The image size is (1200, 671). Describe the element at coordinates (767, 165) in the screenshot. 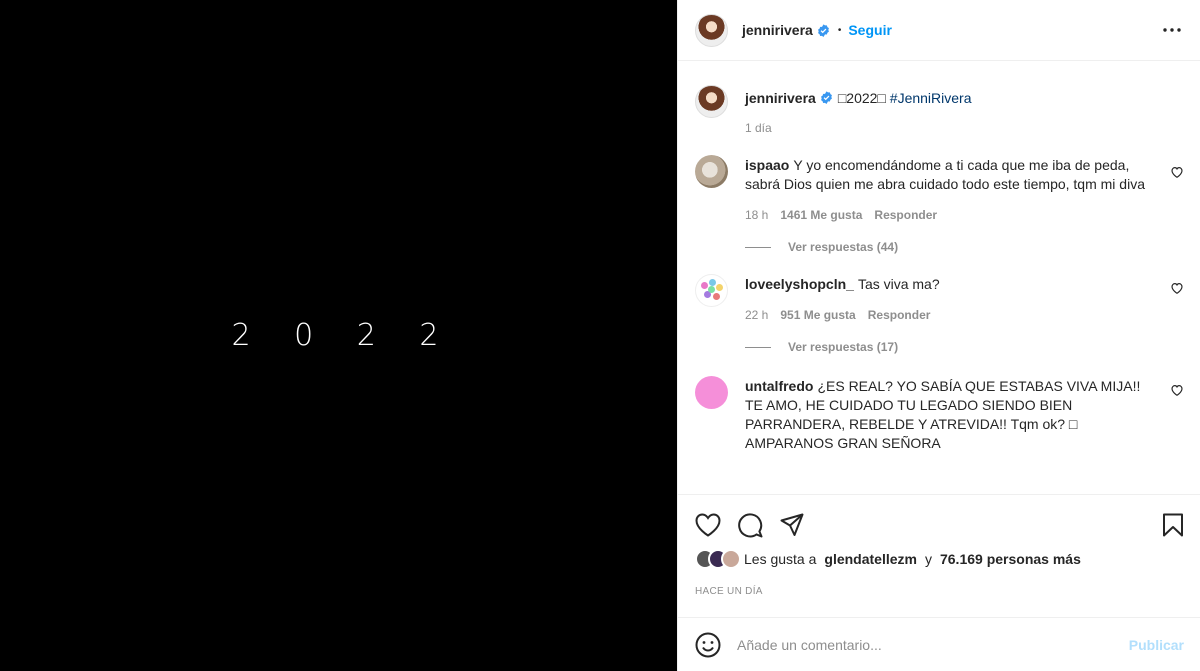

I see `comment-username: ispaao` at that location.